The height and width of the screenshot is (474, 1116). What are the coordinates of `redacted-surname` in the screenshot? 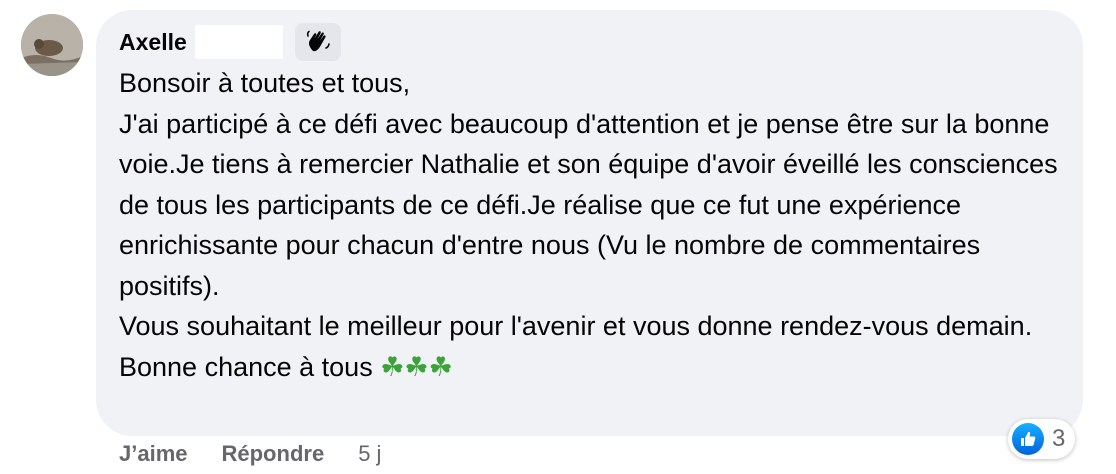 It's located at (238, 42).